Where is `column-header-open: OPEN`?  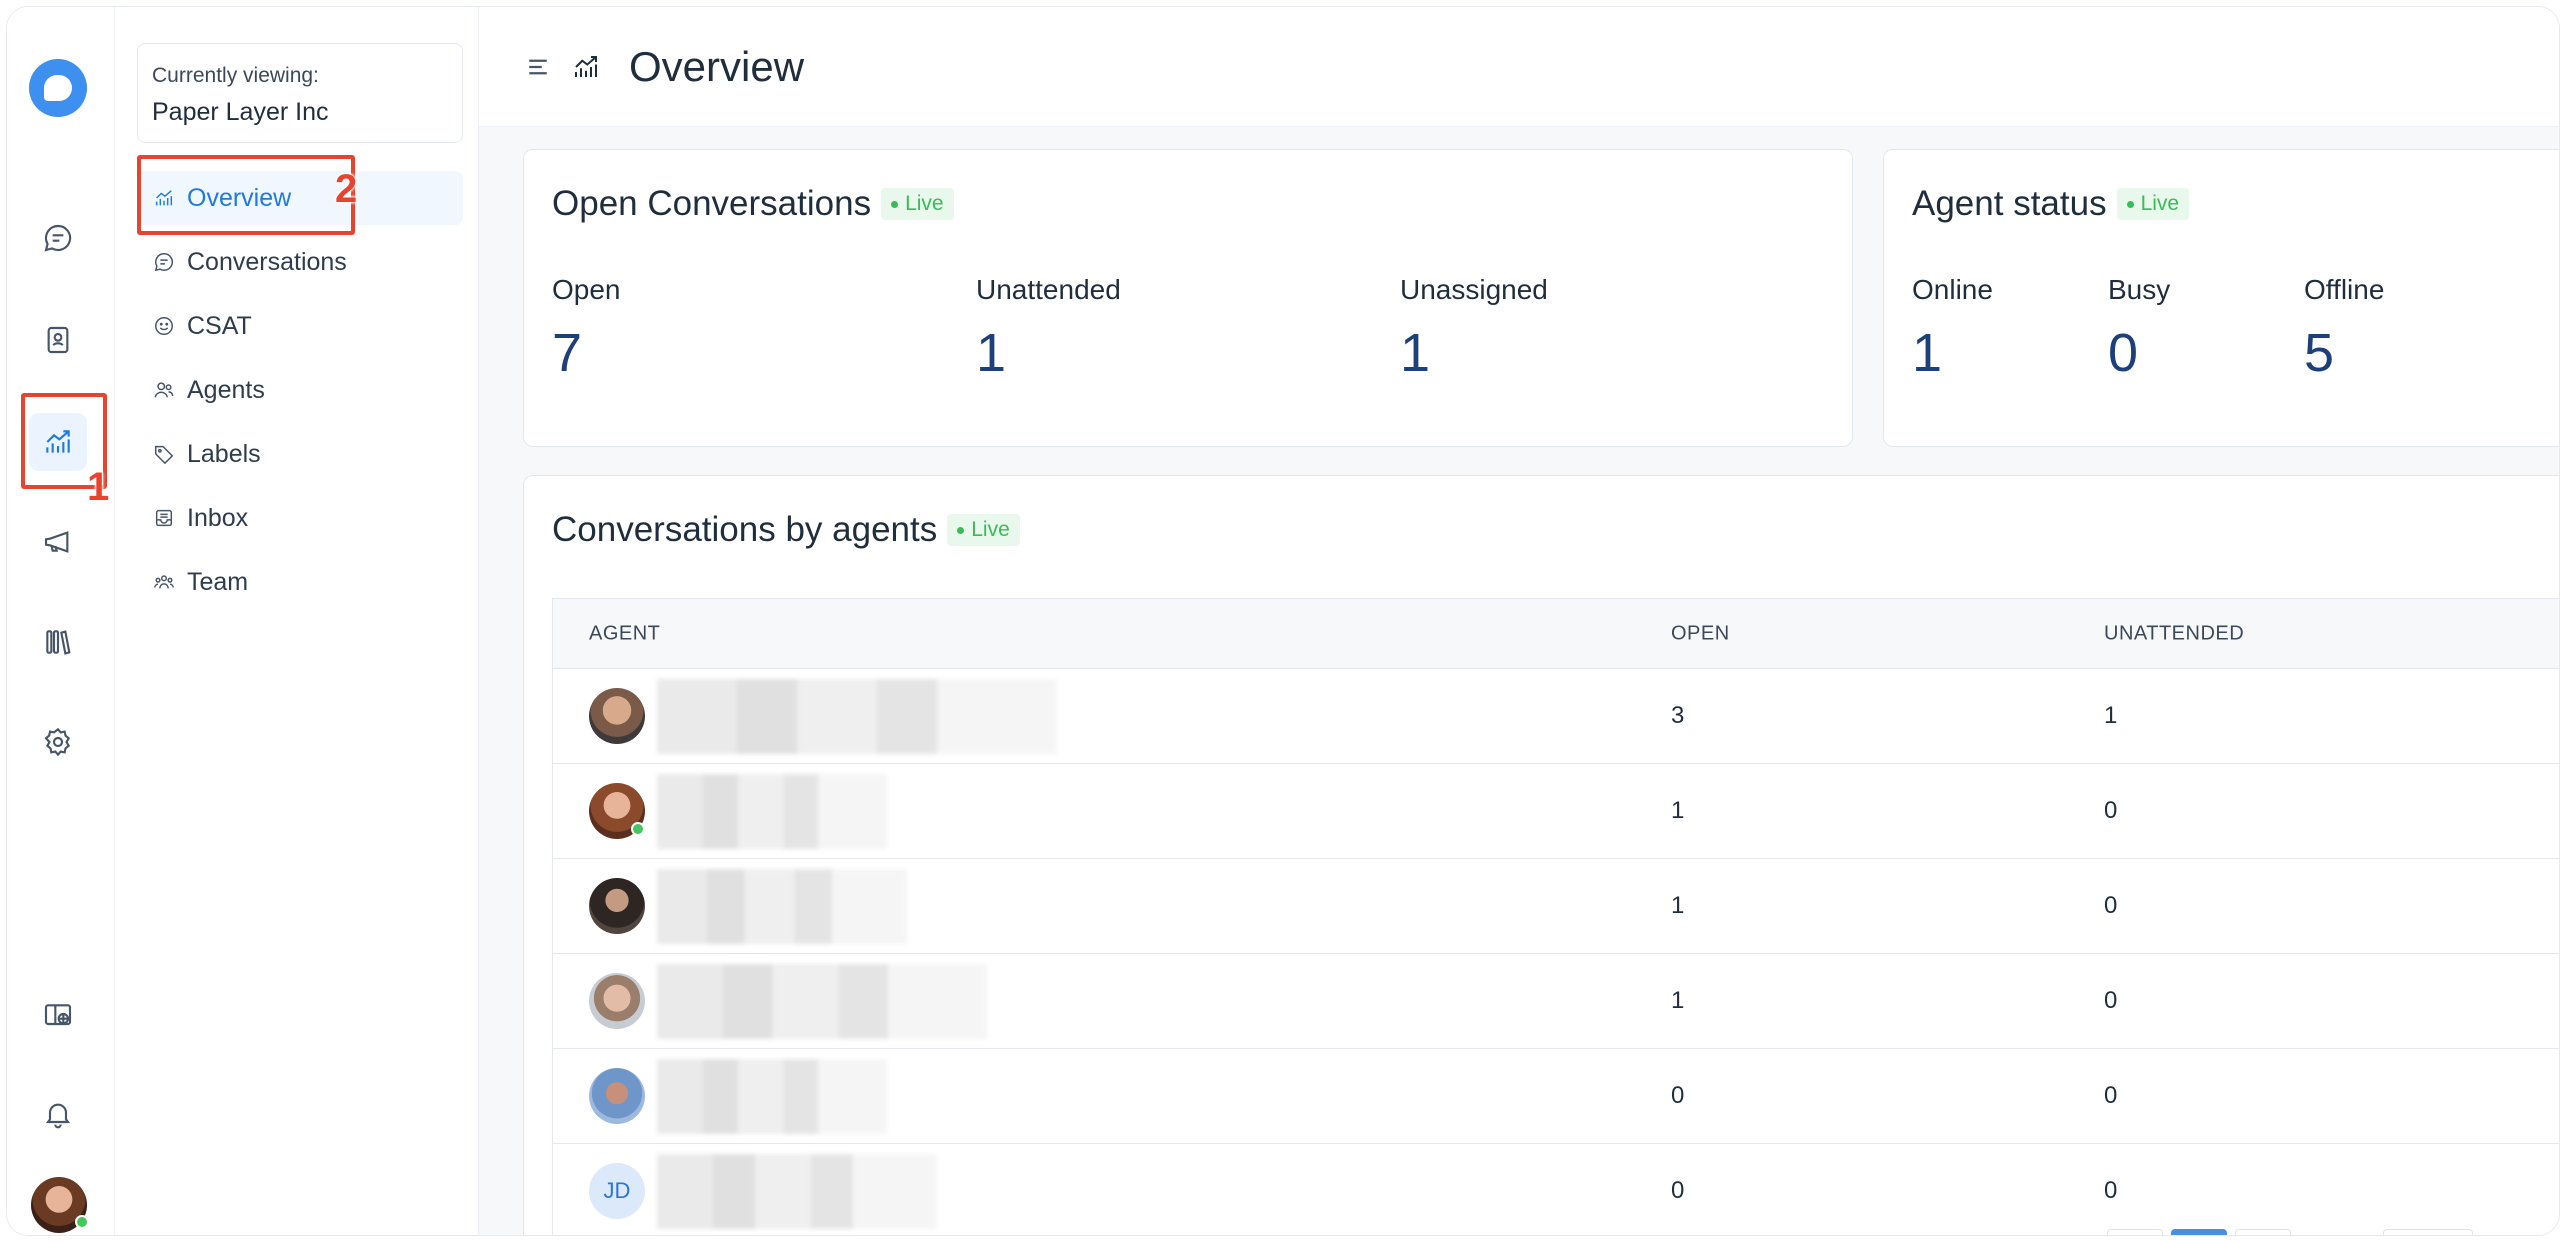 column-header-open: OPEN is located at coordinates (1700, 633).